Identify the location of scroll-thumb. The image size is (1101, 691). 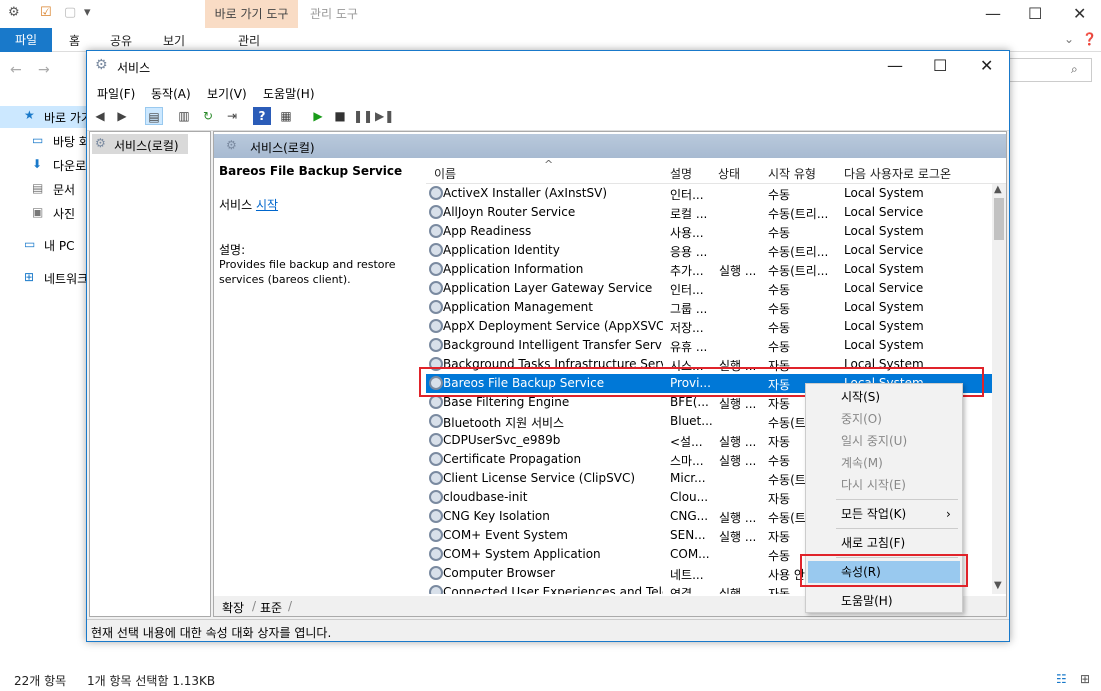
(999, 219).